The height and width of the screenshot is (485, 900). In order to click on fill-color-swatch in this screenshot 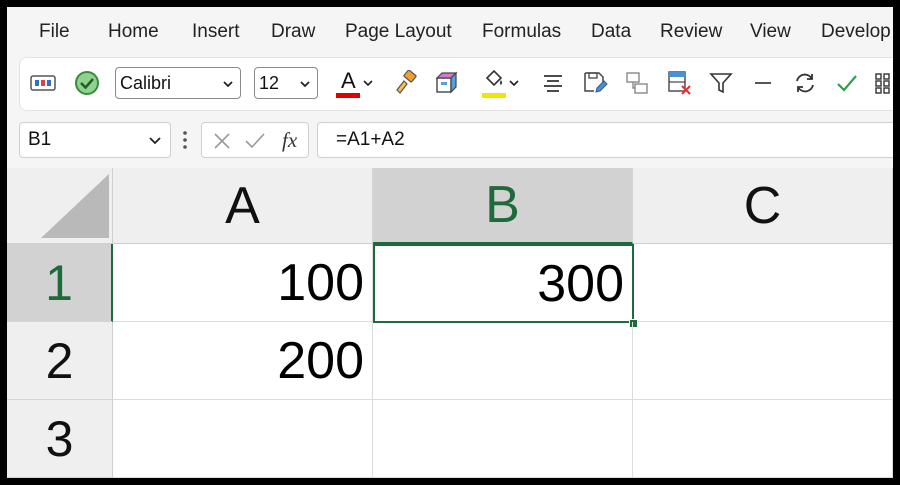, I will do `click(494, 95)`.